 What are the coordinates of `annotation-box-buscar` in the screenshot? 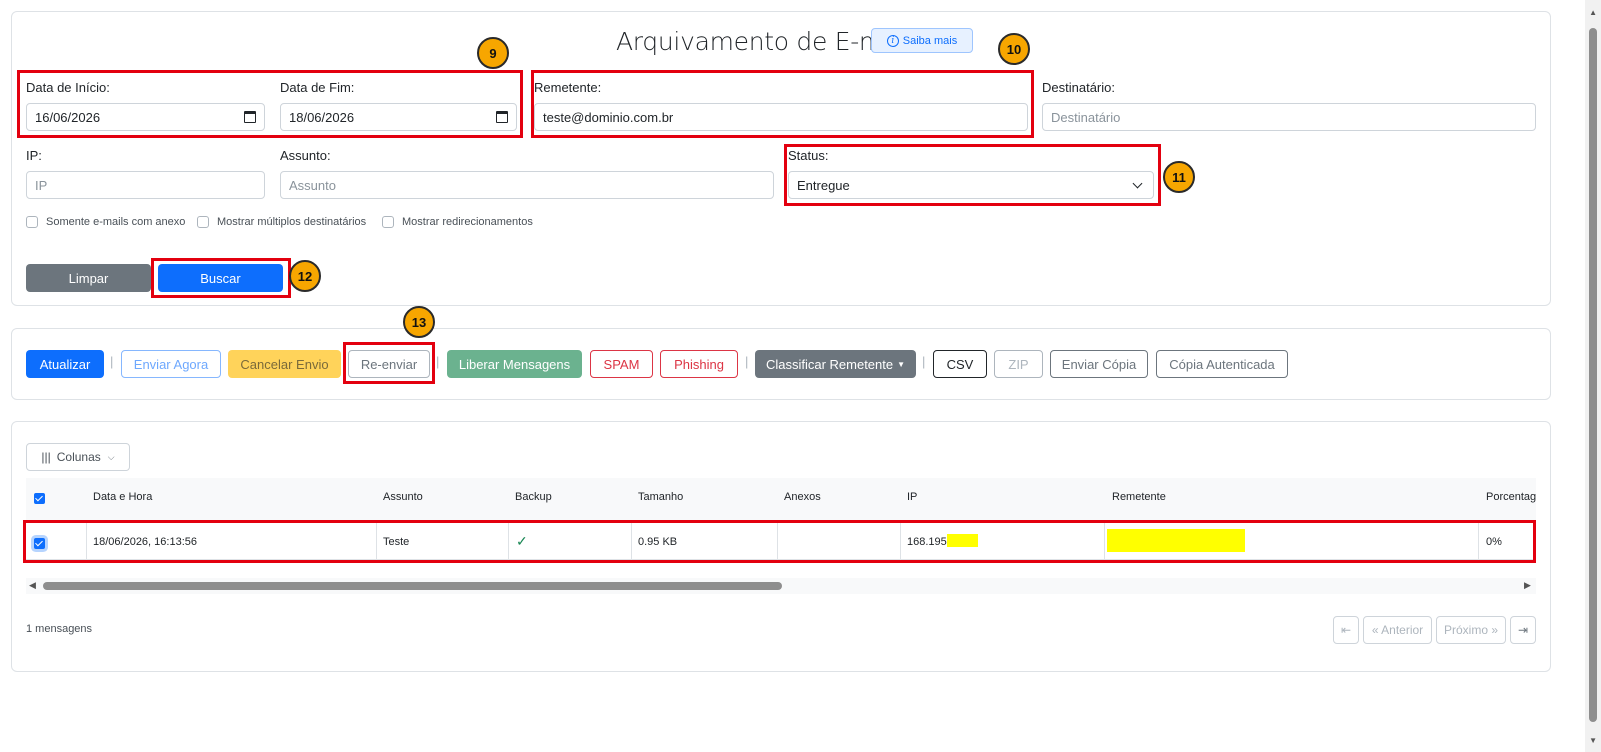 It's located at (221, 278).